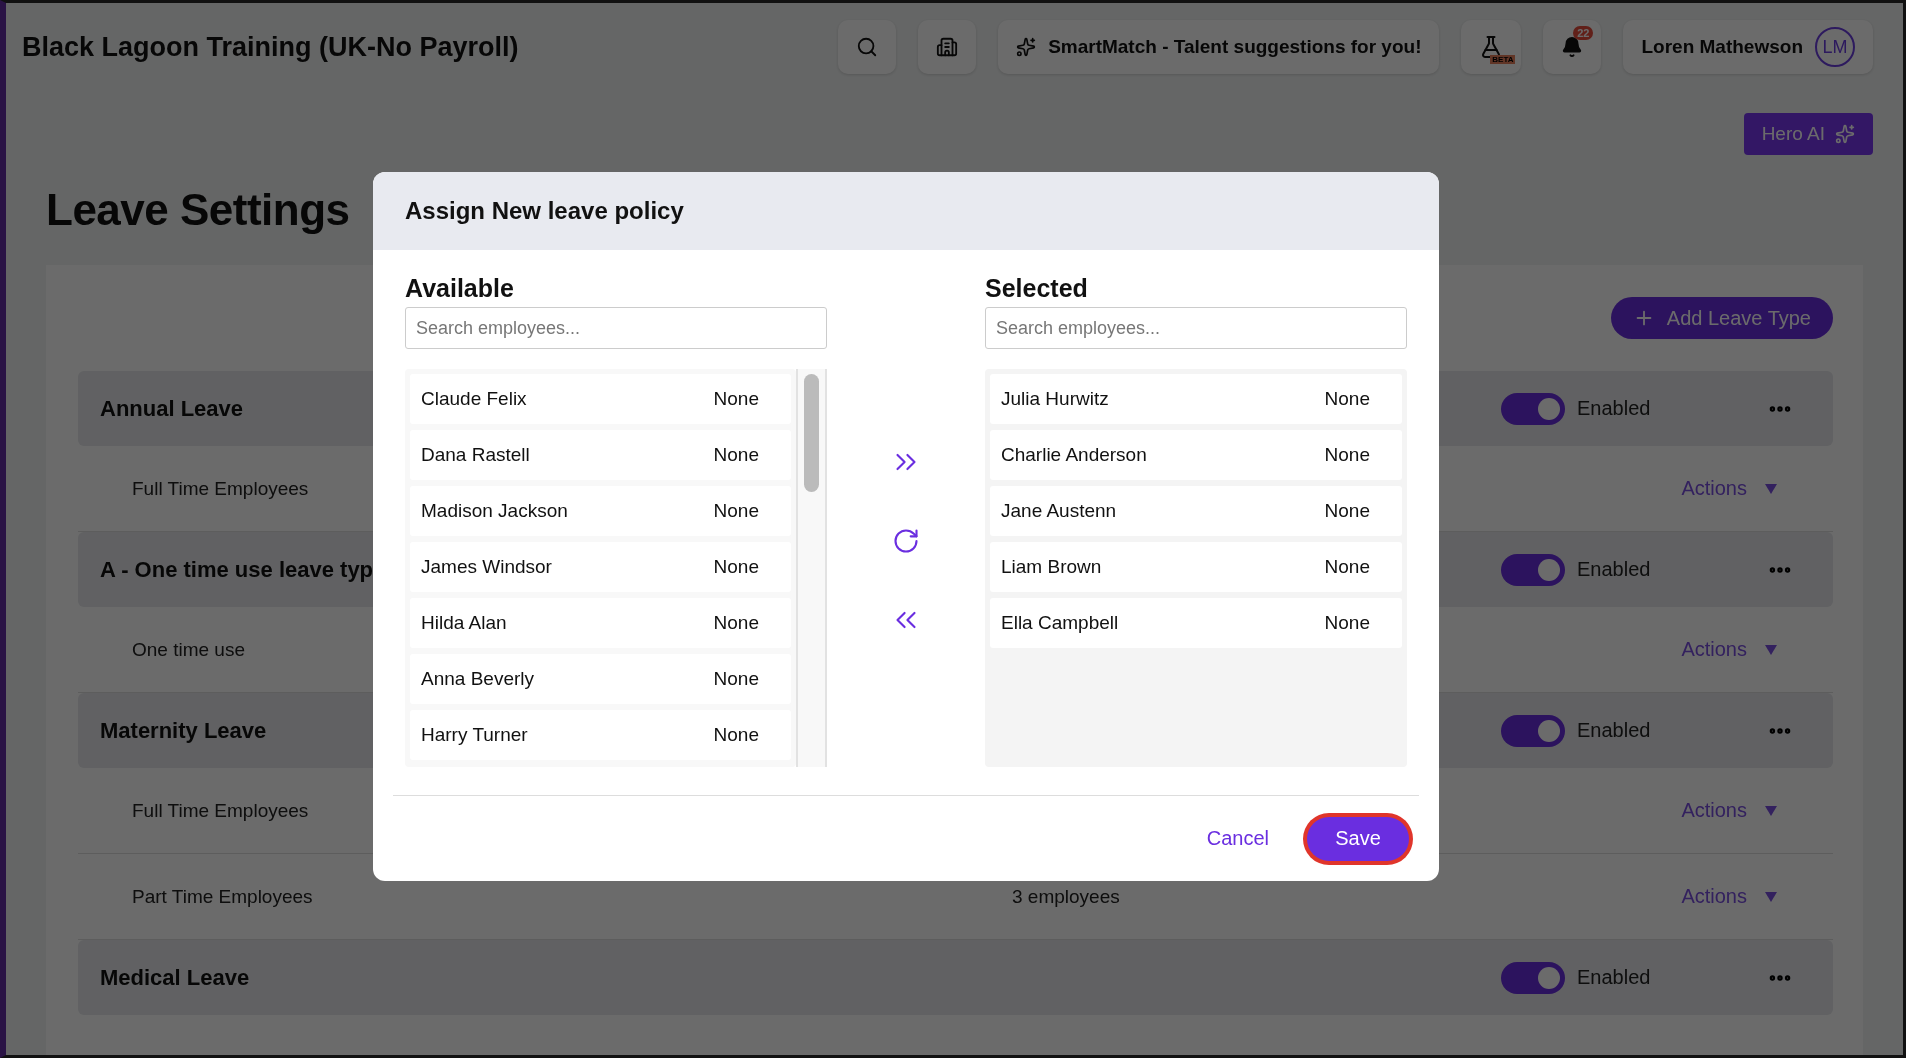 This screenshot has height=1058, width=1906. Describe the element at coordinates (1060, 623) in the screenshot. I see `employee-name: Ella Campbell` at that location.